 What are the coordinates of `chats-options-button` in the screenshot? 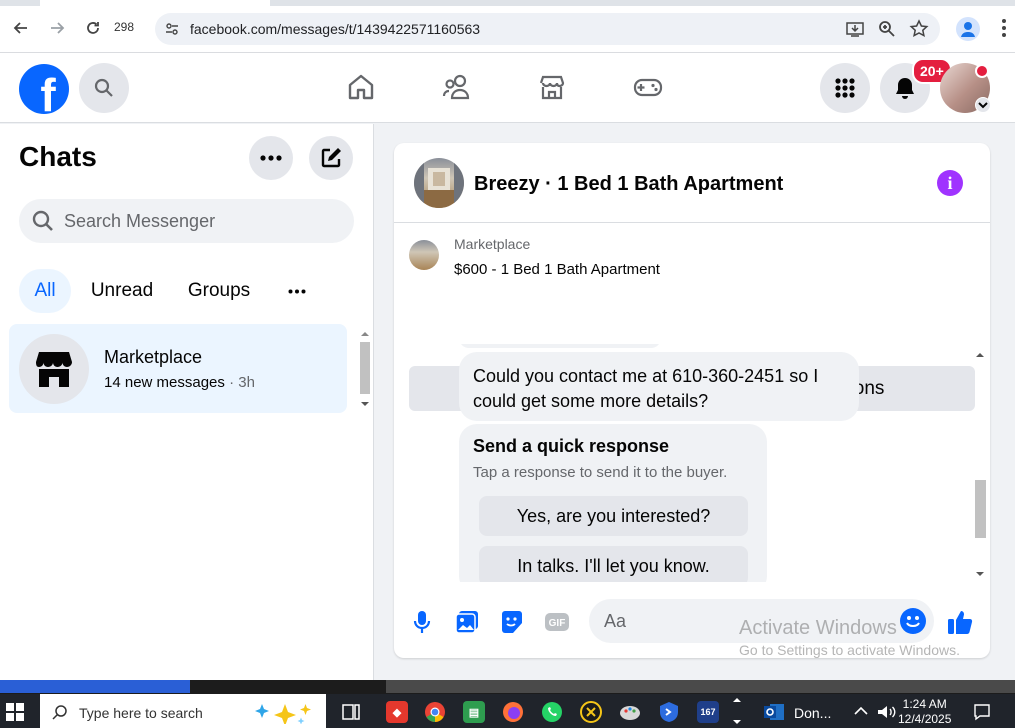 It's located at (271, 158).